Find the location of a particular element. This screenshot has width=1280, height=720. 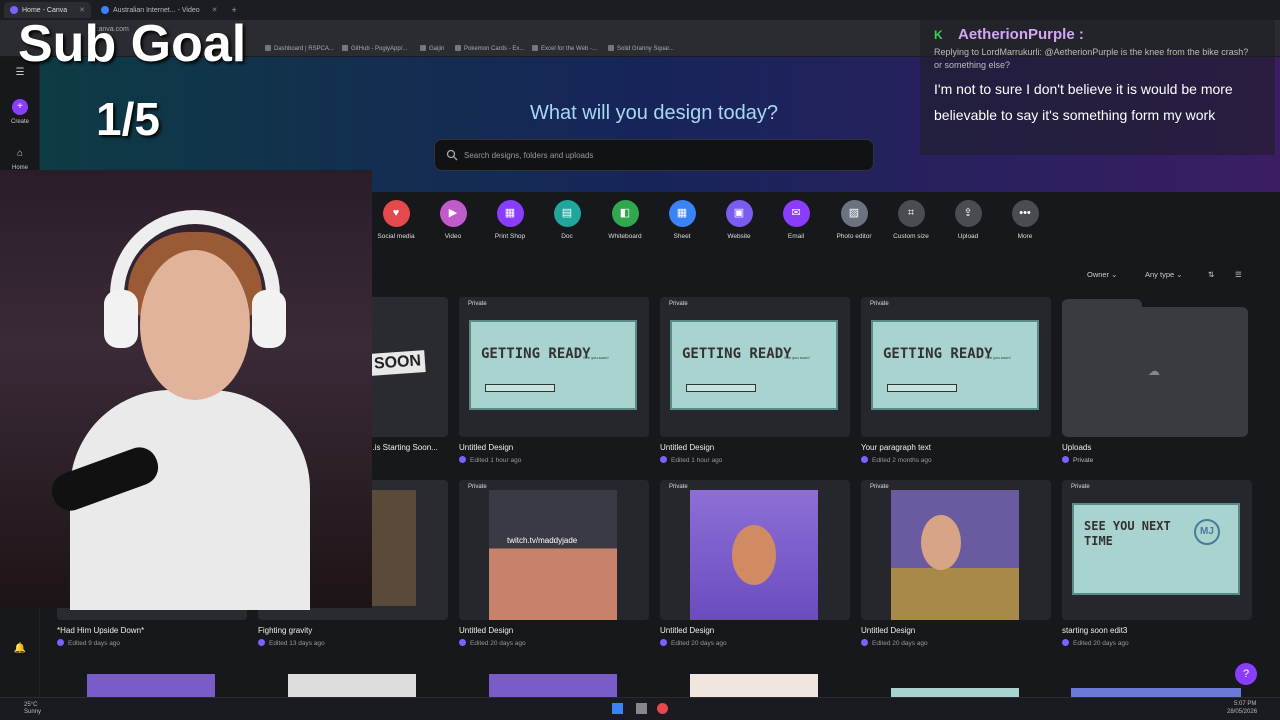

chrome-icon is located at coordinates (662, 708).